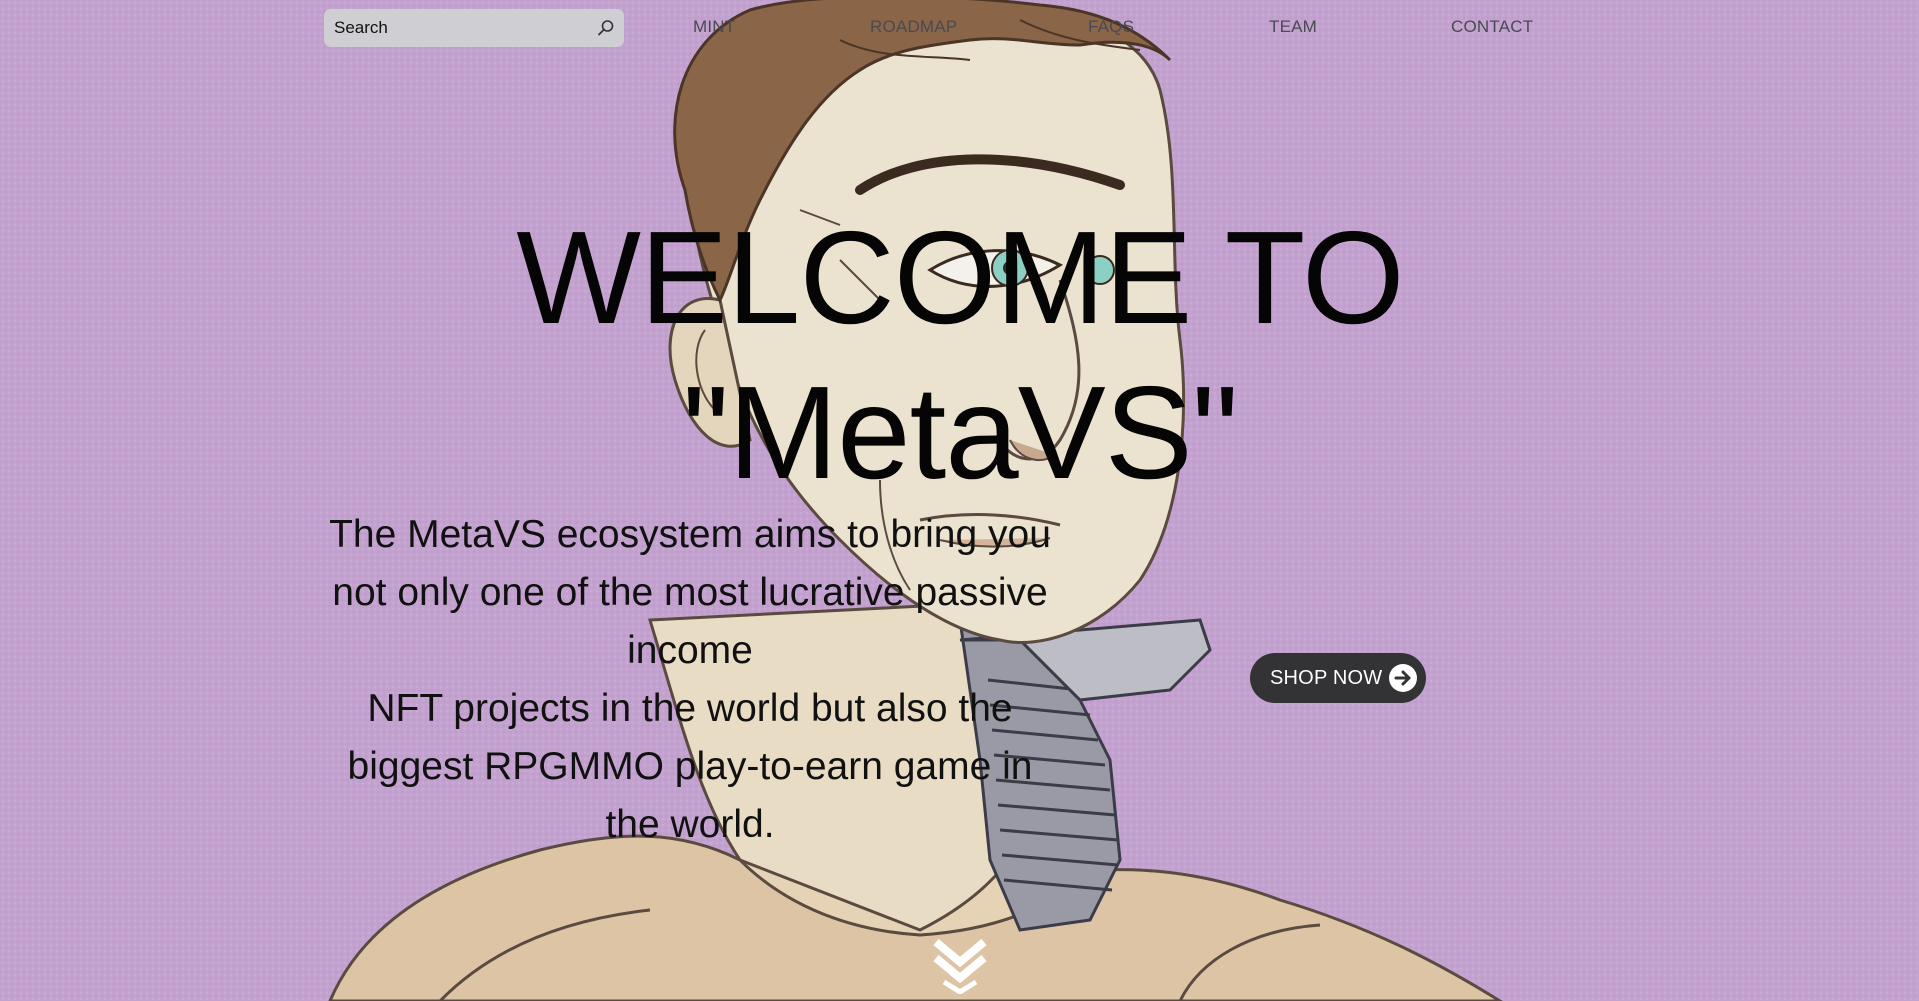 This screenshot has width=1919, height=1001. What do you see at coordinates (960, 277) in the screenshot?
I see `hero-title-line1: WELCOME TO` at bounding box center [960, 277].